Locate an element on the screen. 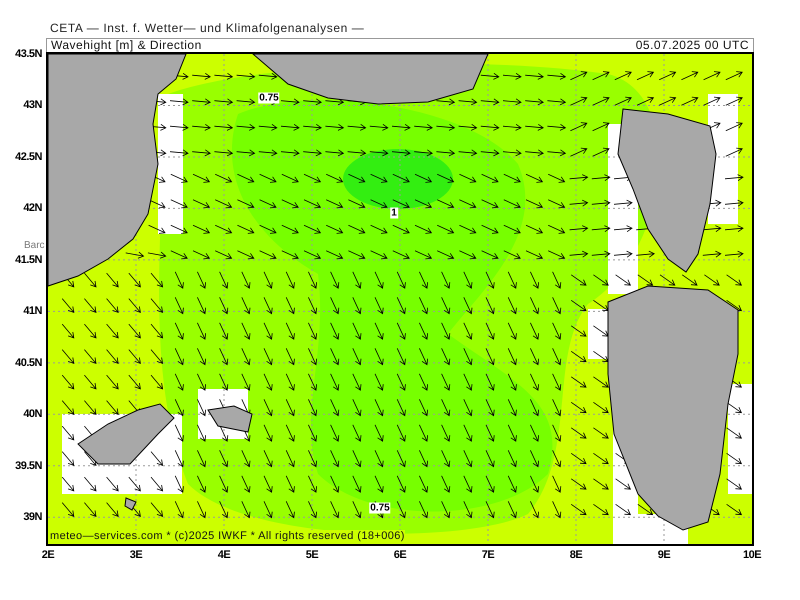 This screenshot has width=800, height=600. longitude-label: 9E is located at coordinates (664, 555).